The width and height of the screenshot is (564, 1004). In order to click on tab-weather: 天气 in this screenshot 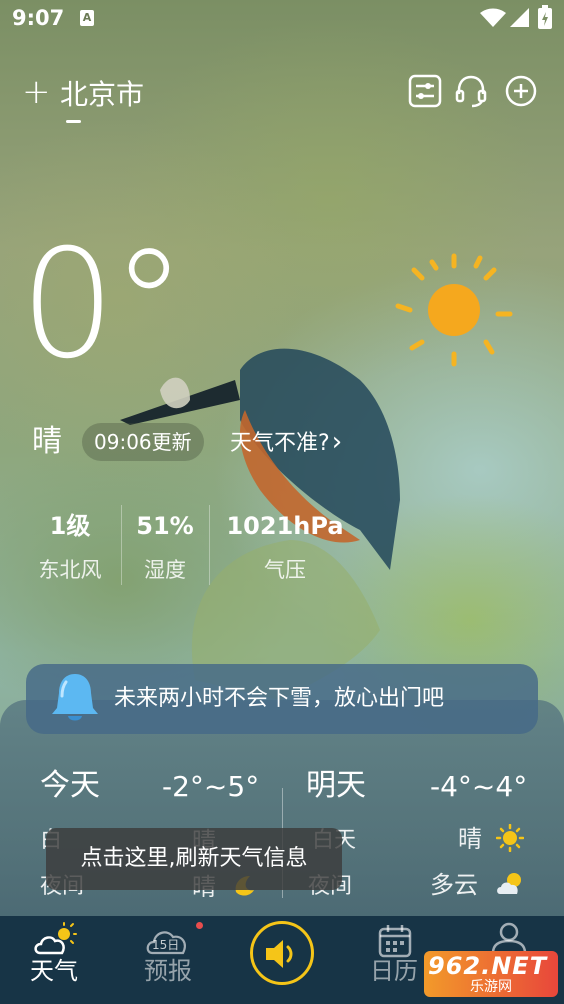, I will do `click(58, 958)`.